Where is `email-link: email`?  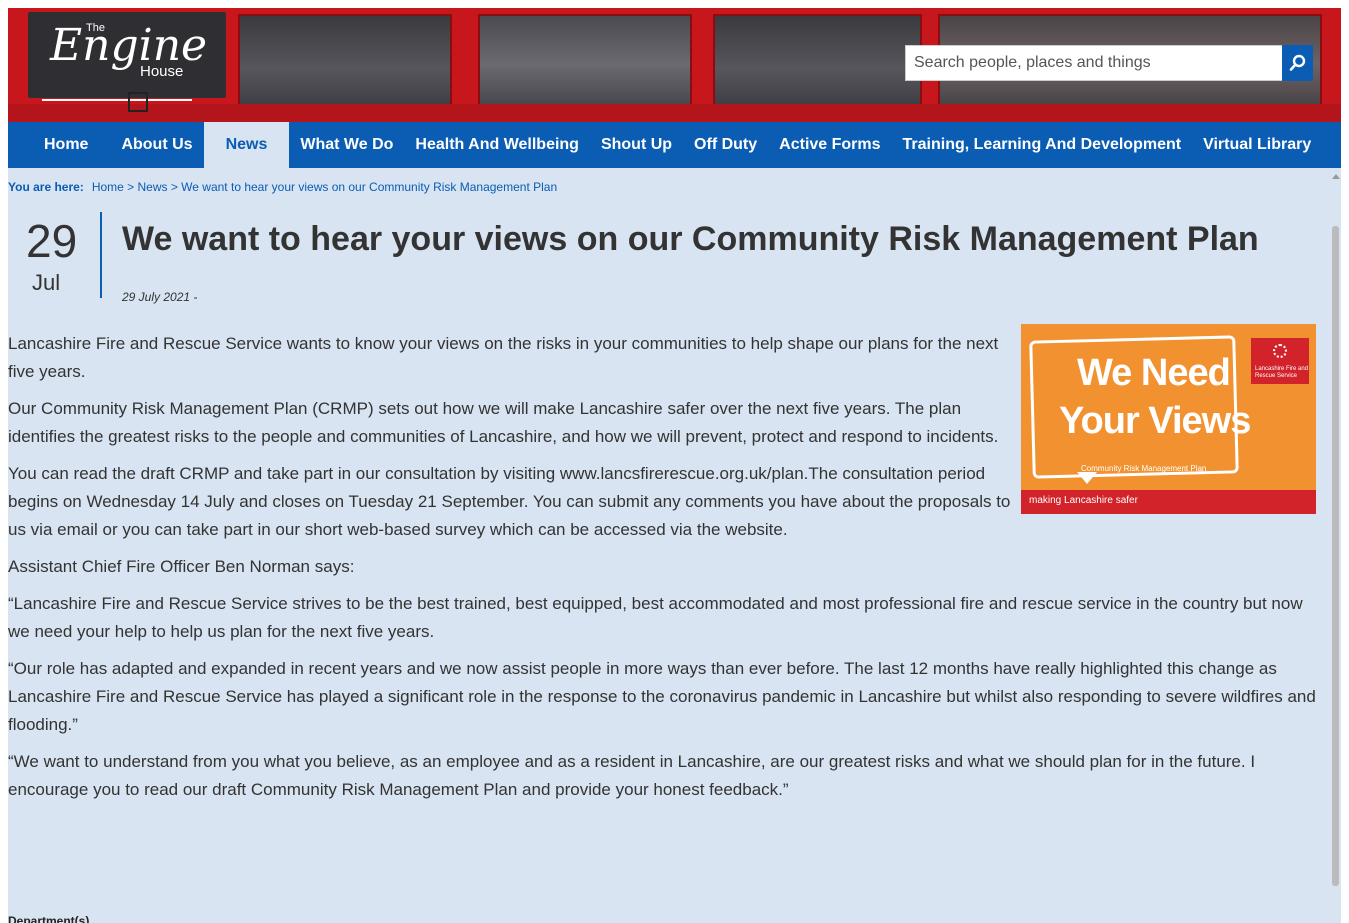
email-link: email is located at coordinates (77, 529).